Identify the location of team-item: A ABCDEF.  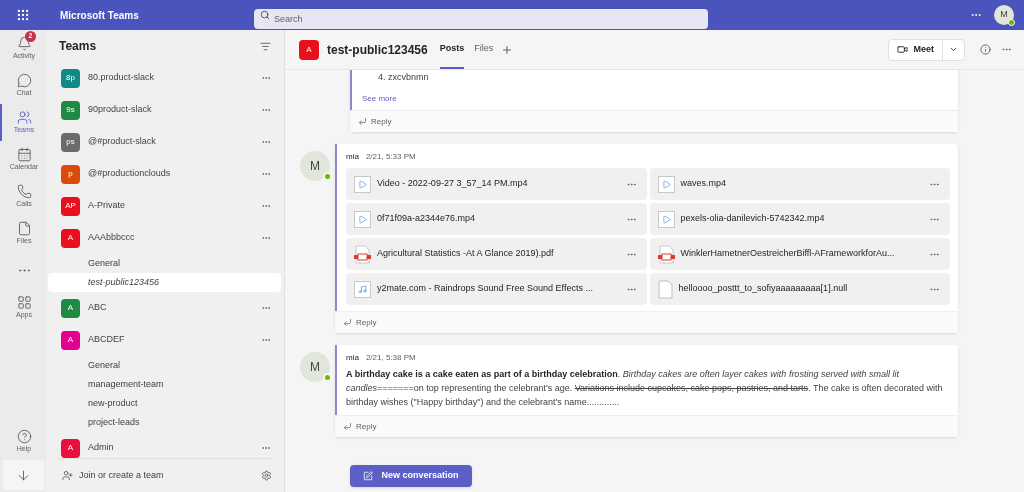
(165, 340).